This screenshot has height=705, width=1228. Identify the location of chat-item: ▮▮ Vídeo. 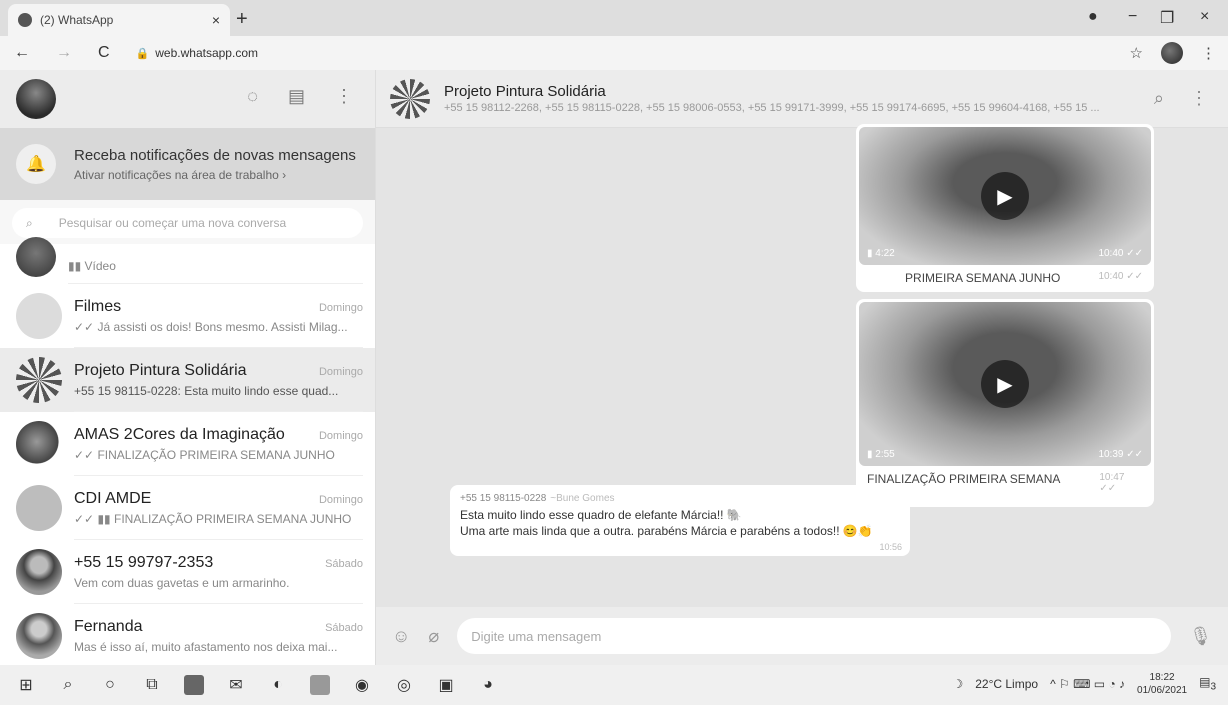
(187, 260).